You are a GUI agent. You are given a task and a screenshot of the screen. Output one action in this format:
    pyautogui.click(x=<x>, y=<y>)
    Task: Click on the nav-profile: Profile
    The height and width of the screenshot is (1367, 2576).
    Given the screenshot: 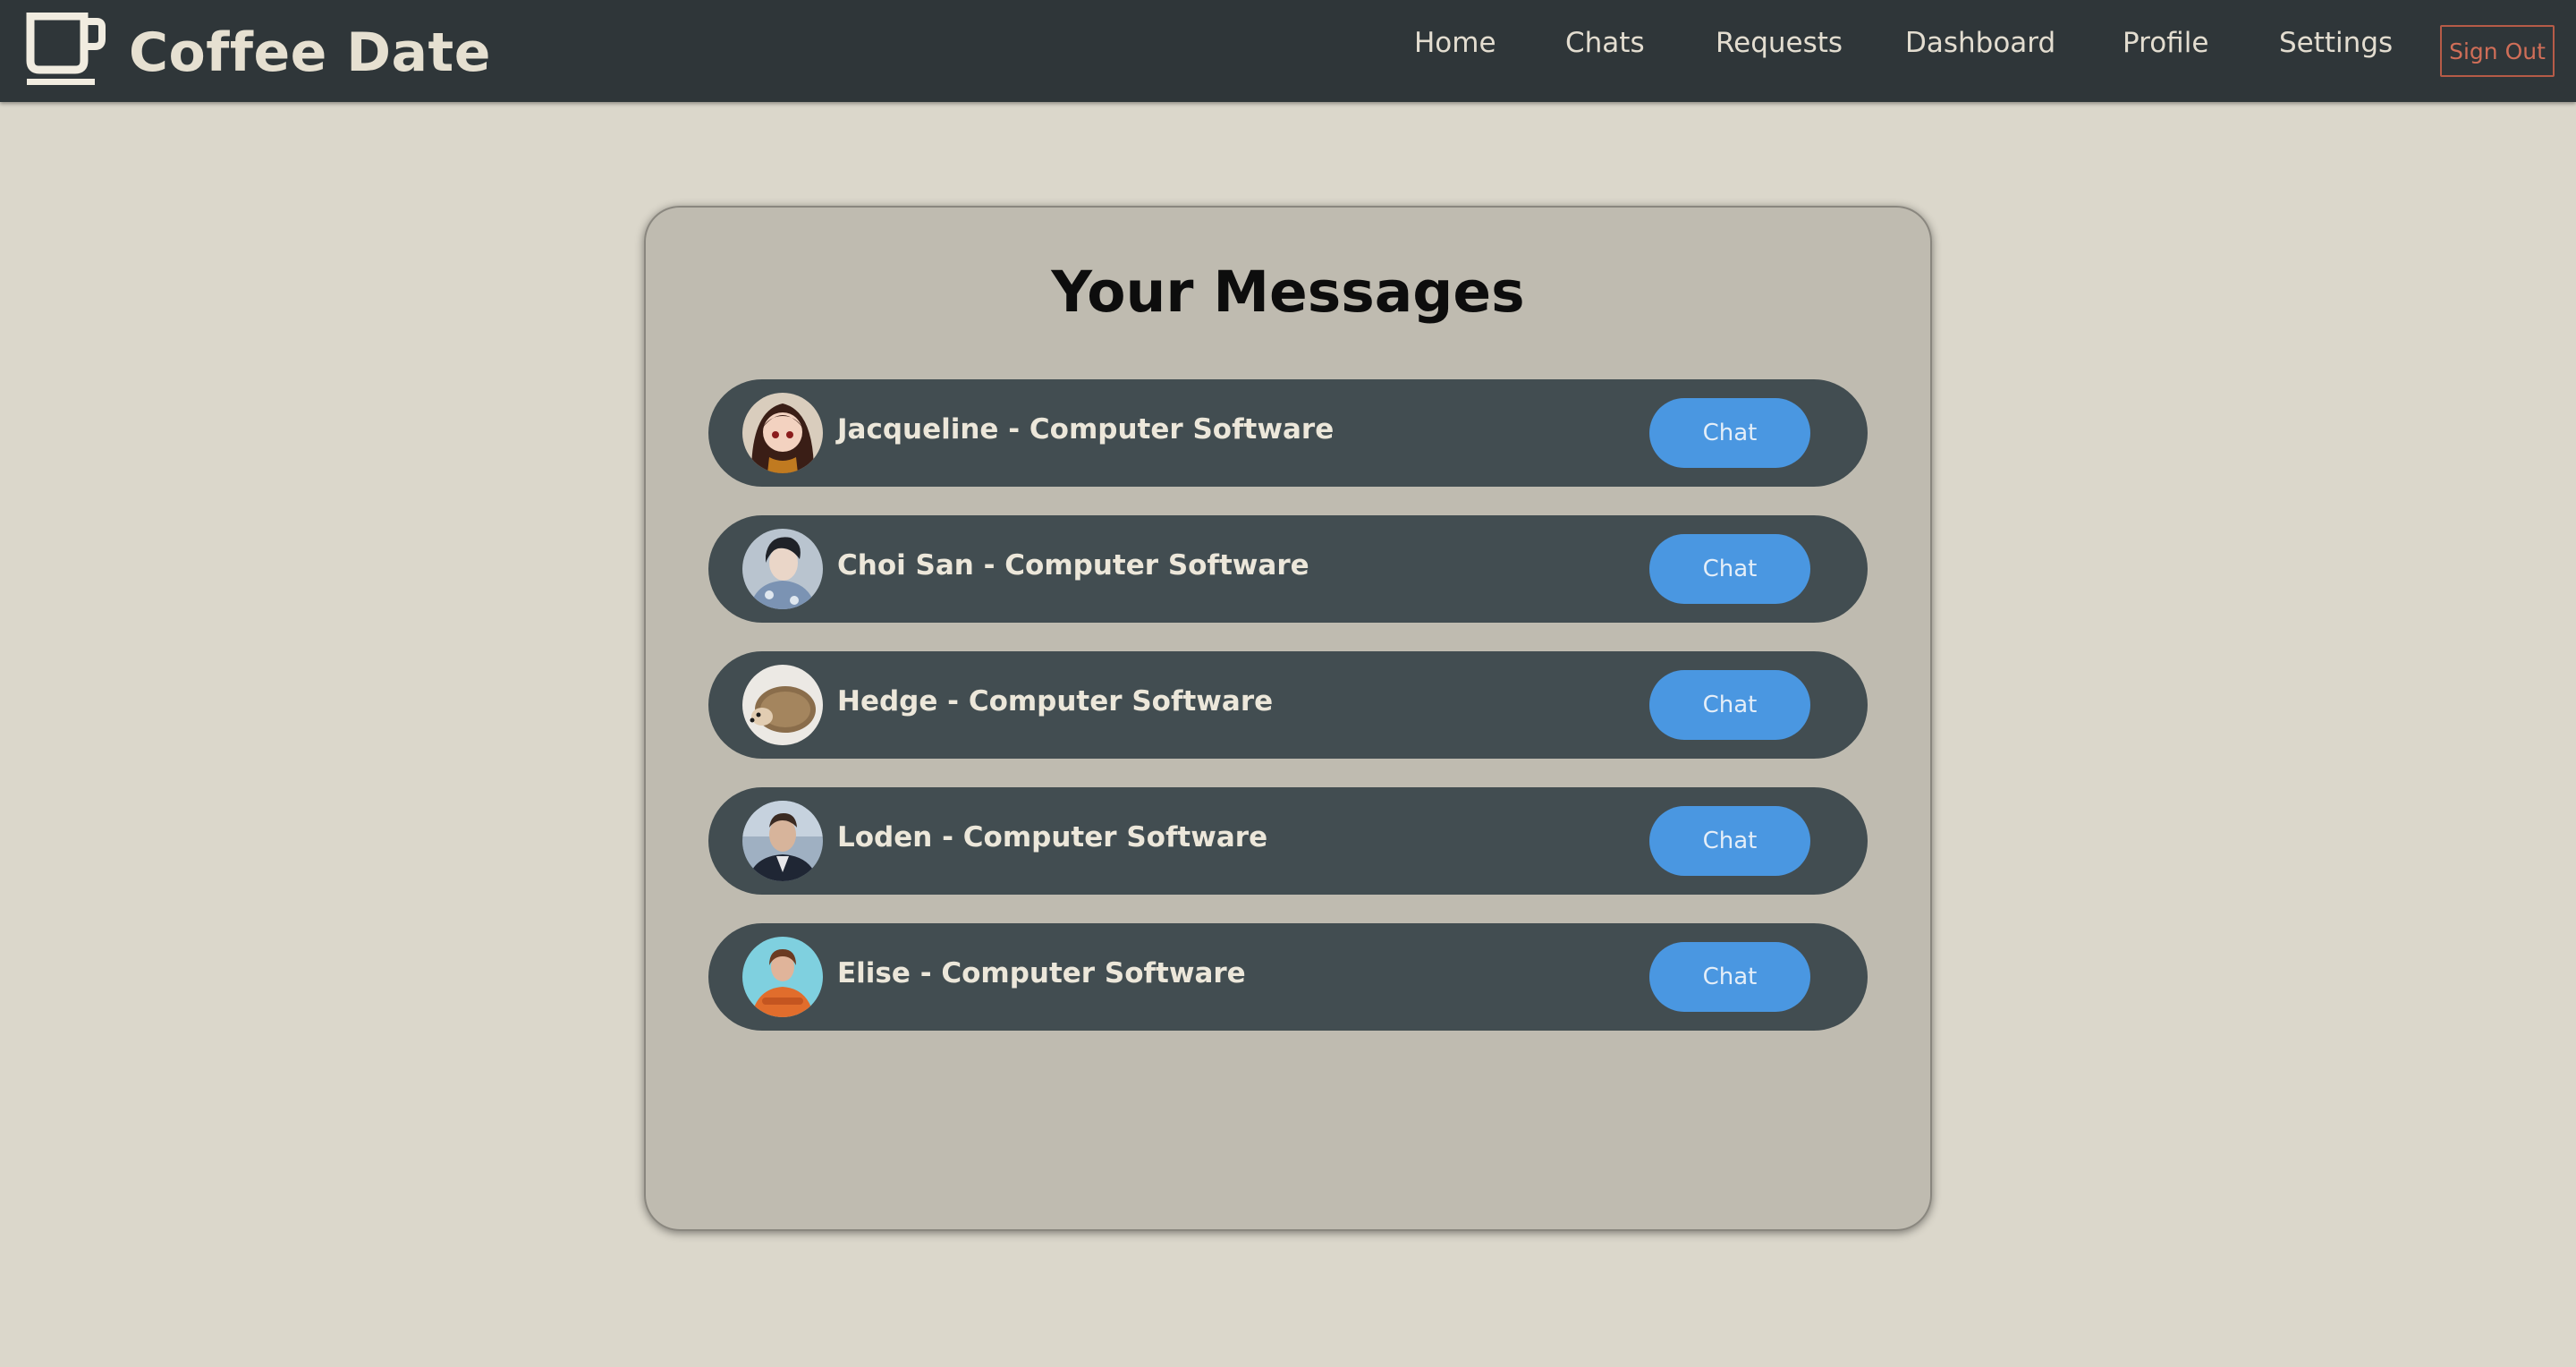 What is the action you would take?
    pyautogui.click(x=2165, y=43)
    